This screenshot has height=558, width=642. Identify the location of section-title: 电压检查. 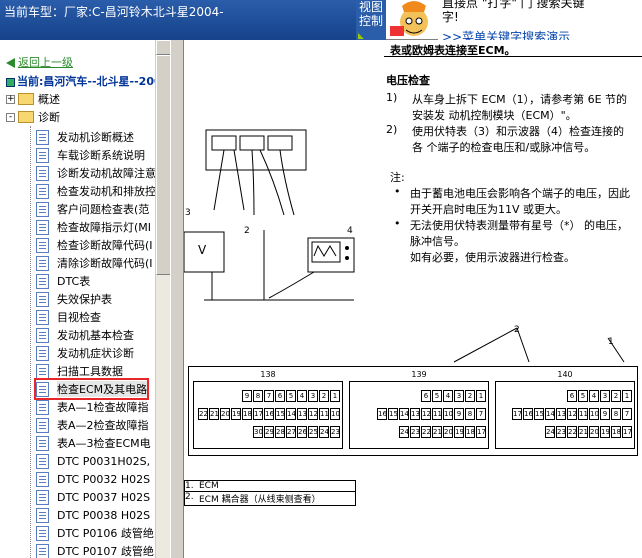
(408, 80).